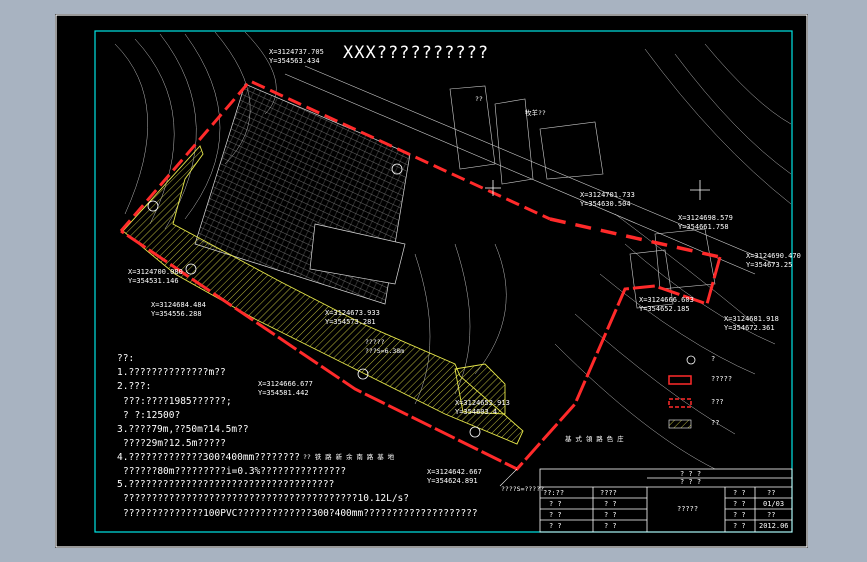 The width and height of the screenshot is (867, 562). What do you see at coordinates (294, 61) in the screenshot?
I see `coord-y: Y=354563.434` at bounding box center [294, 61].